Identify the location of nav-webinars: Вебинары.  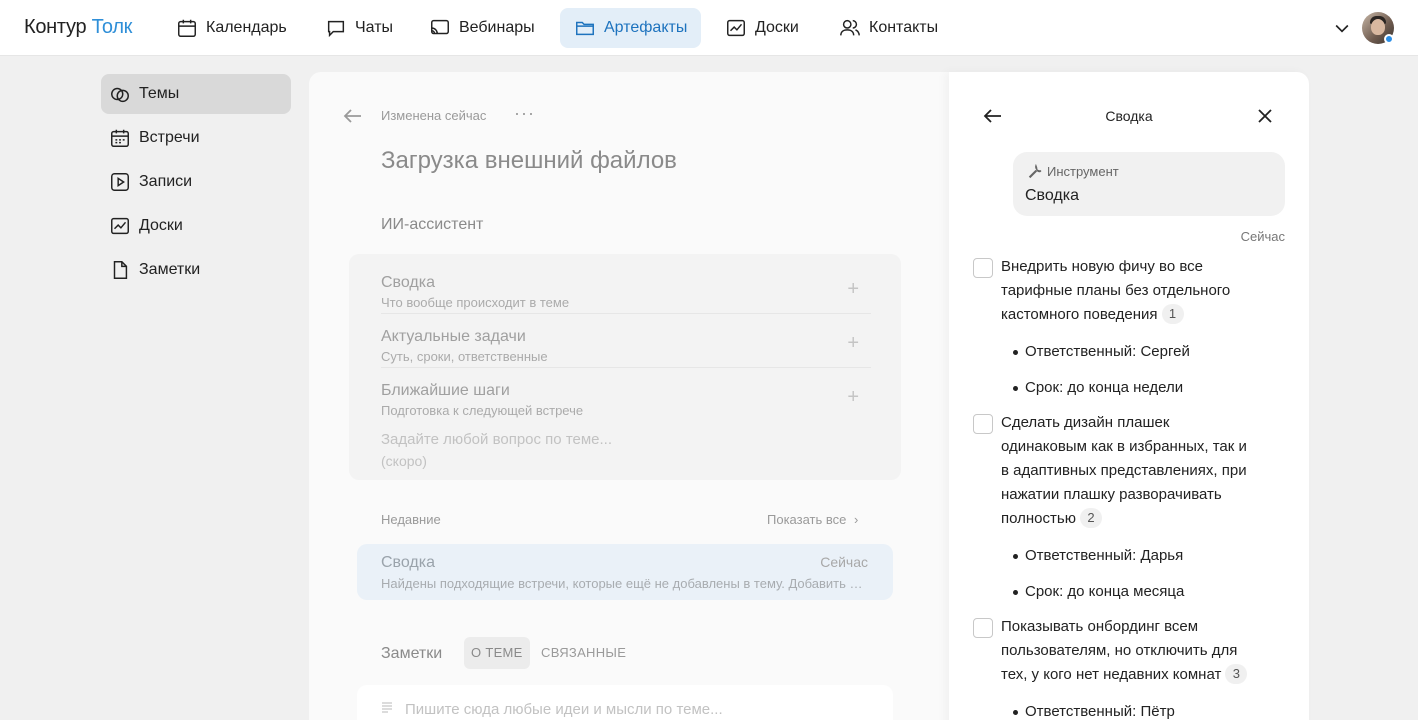
(482, 28).